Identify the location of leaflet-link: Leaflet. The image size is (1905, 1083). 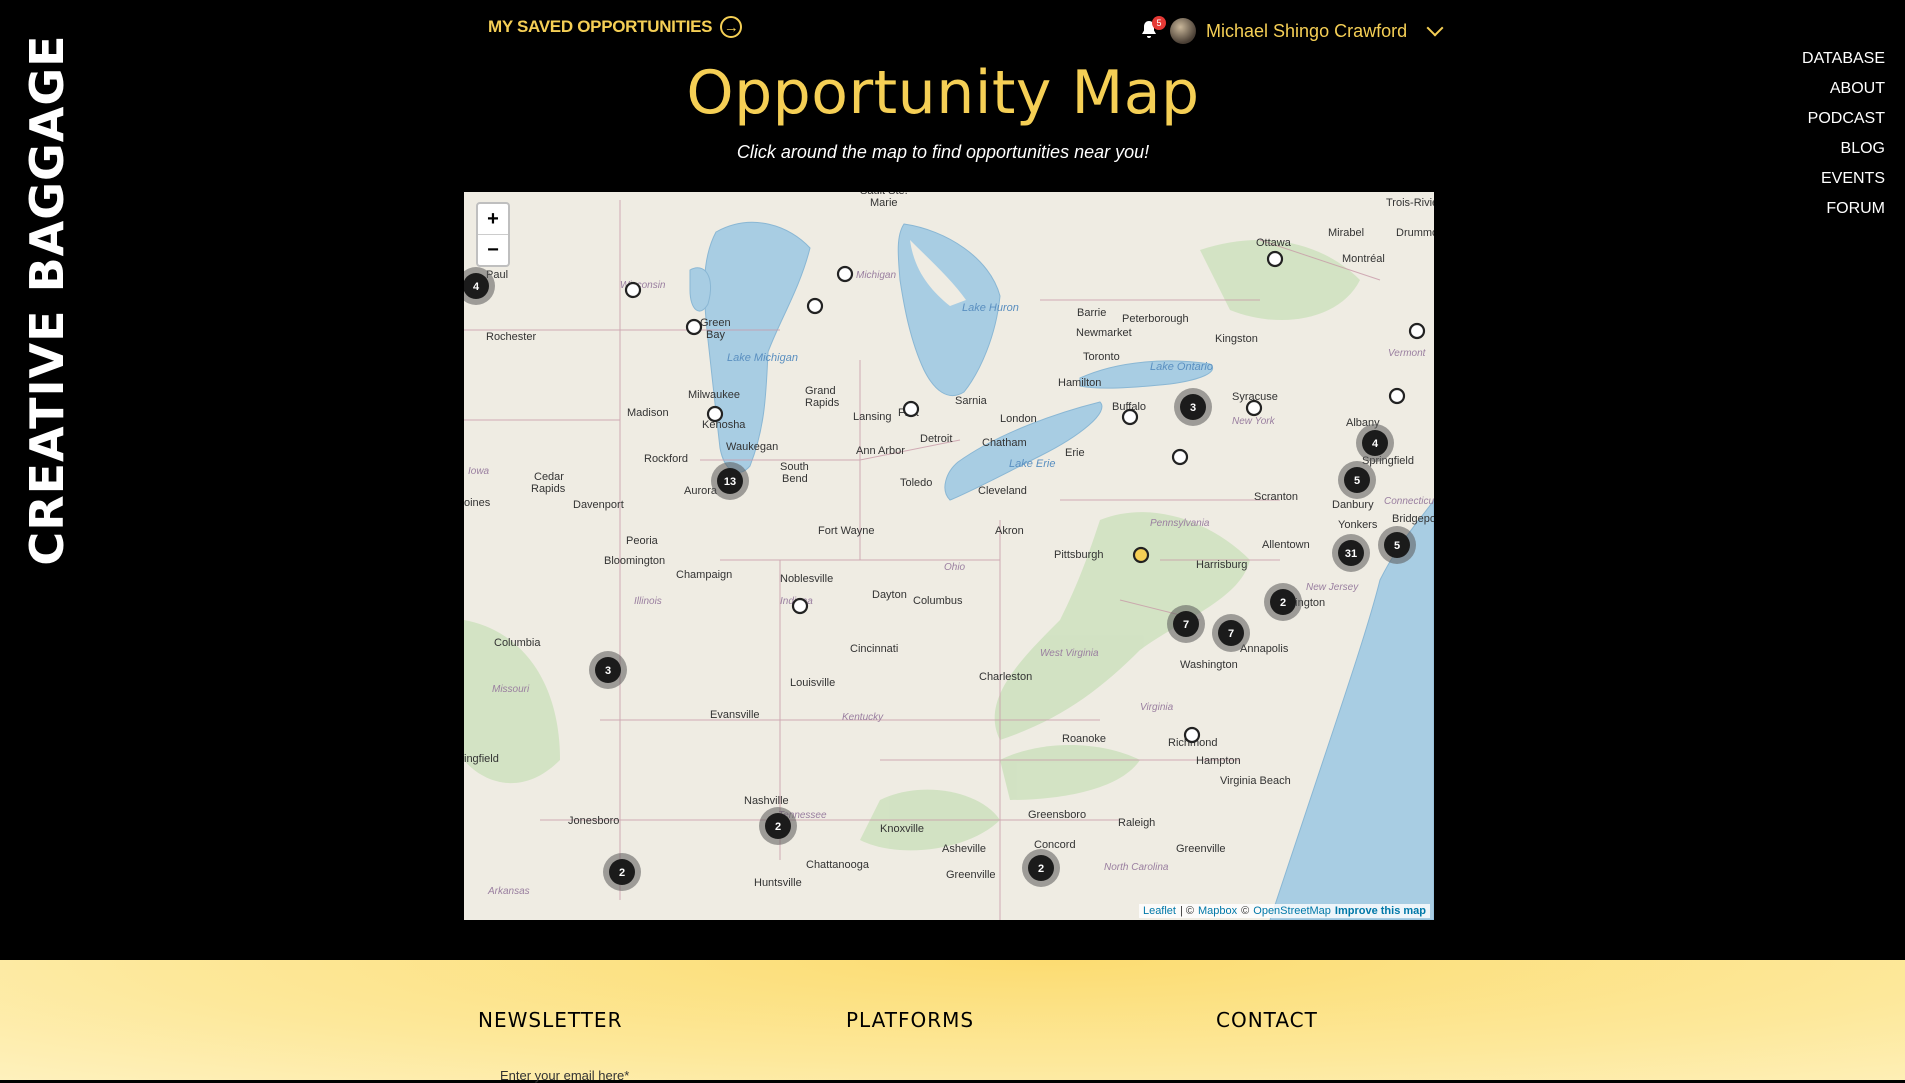
(1159, 911).